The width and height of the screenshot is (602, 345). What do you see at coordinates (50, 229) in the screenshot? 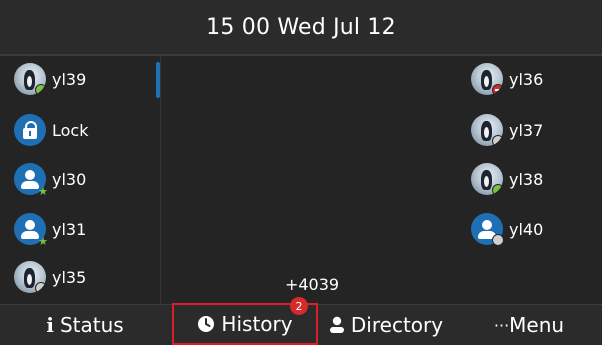
I see `line-key-yl31: ★ yl31` at bounding box center [50, 229].